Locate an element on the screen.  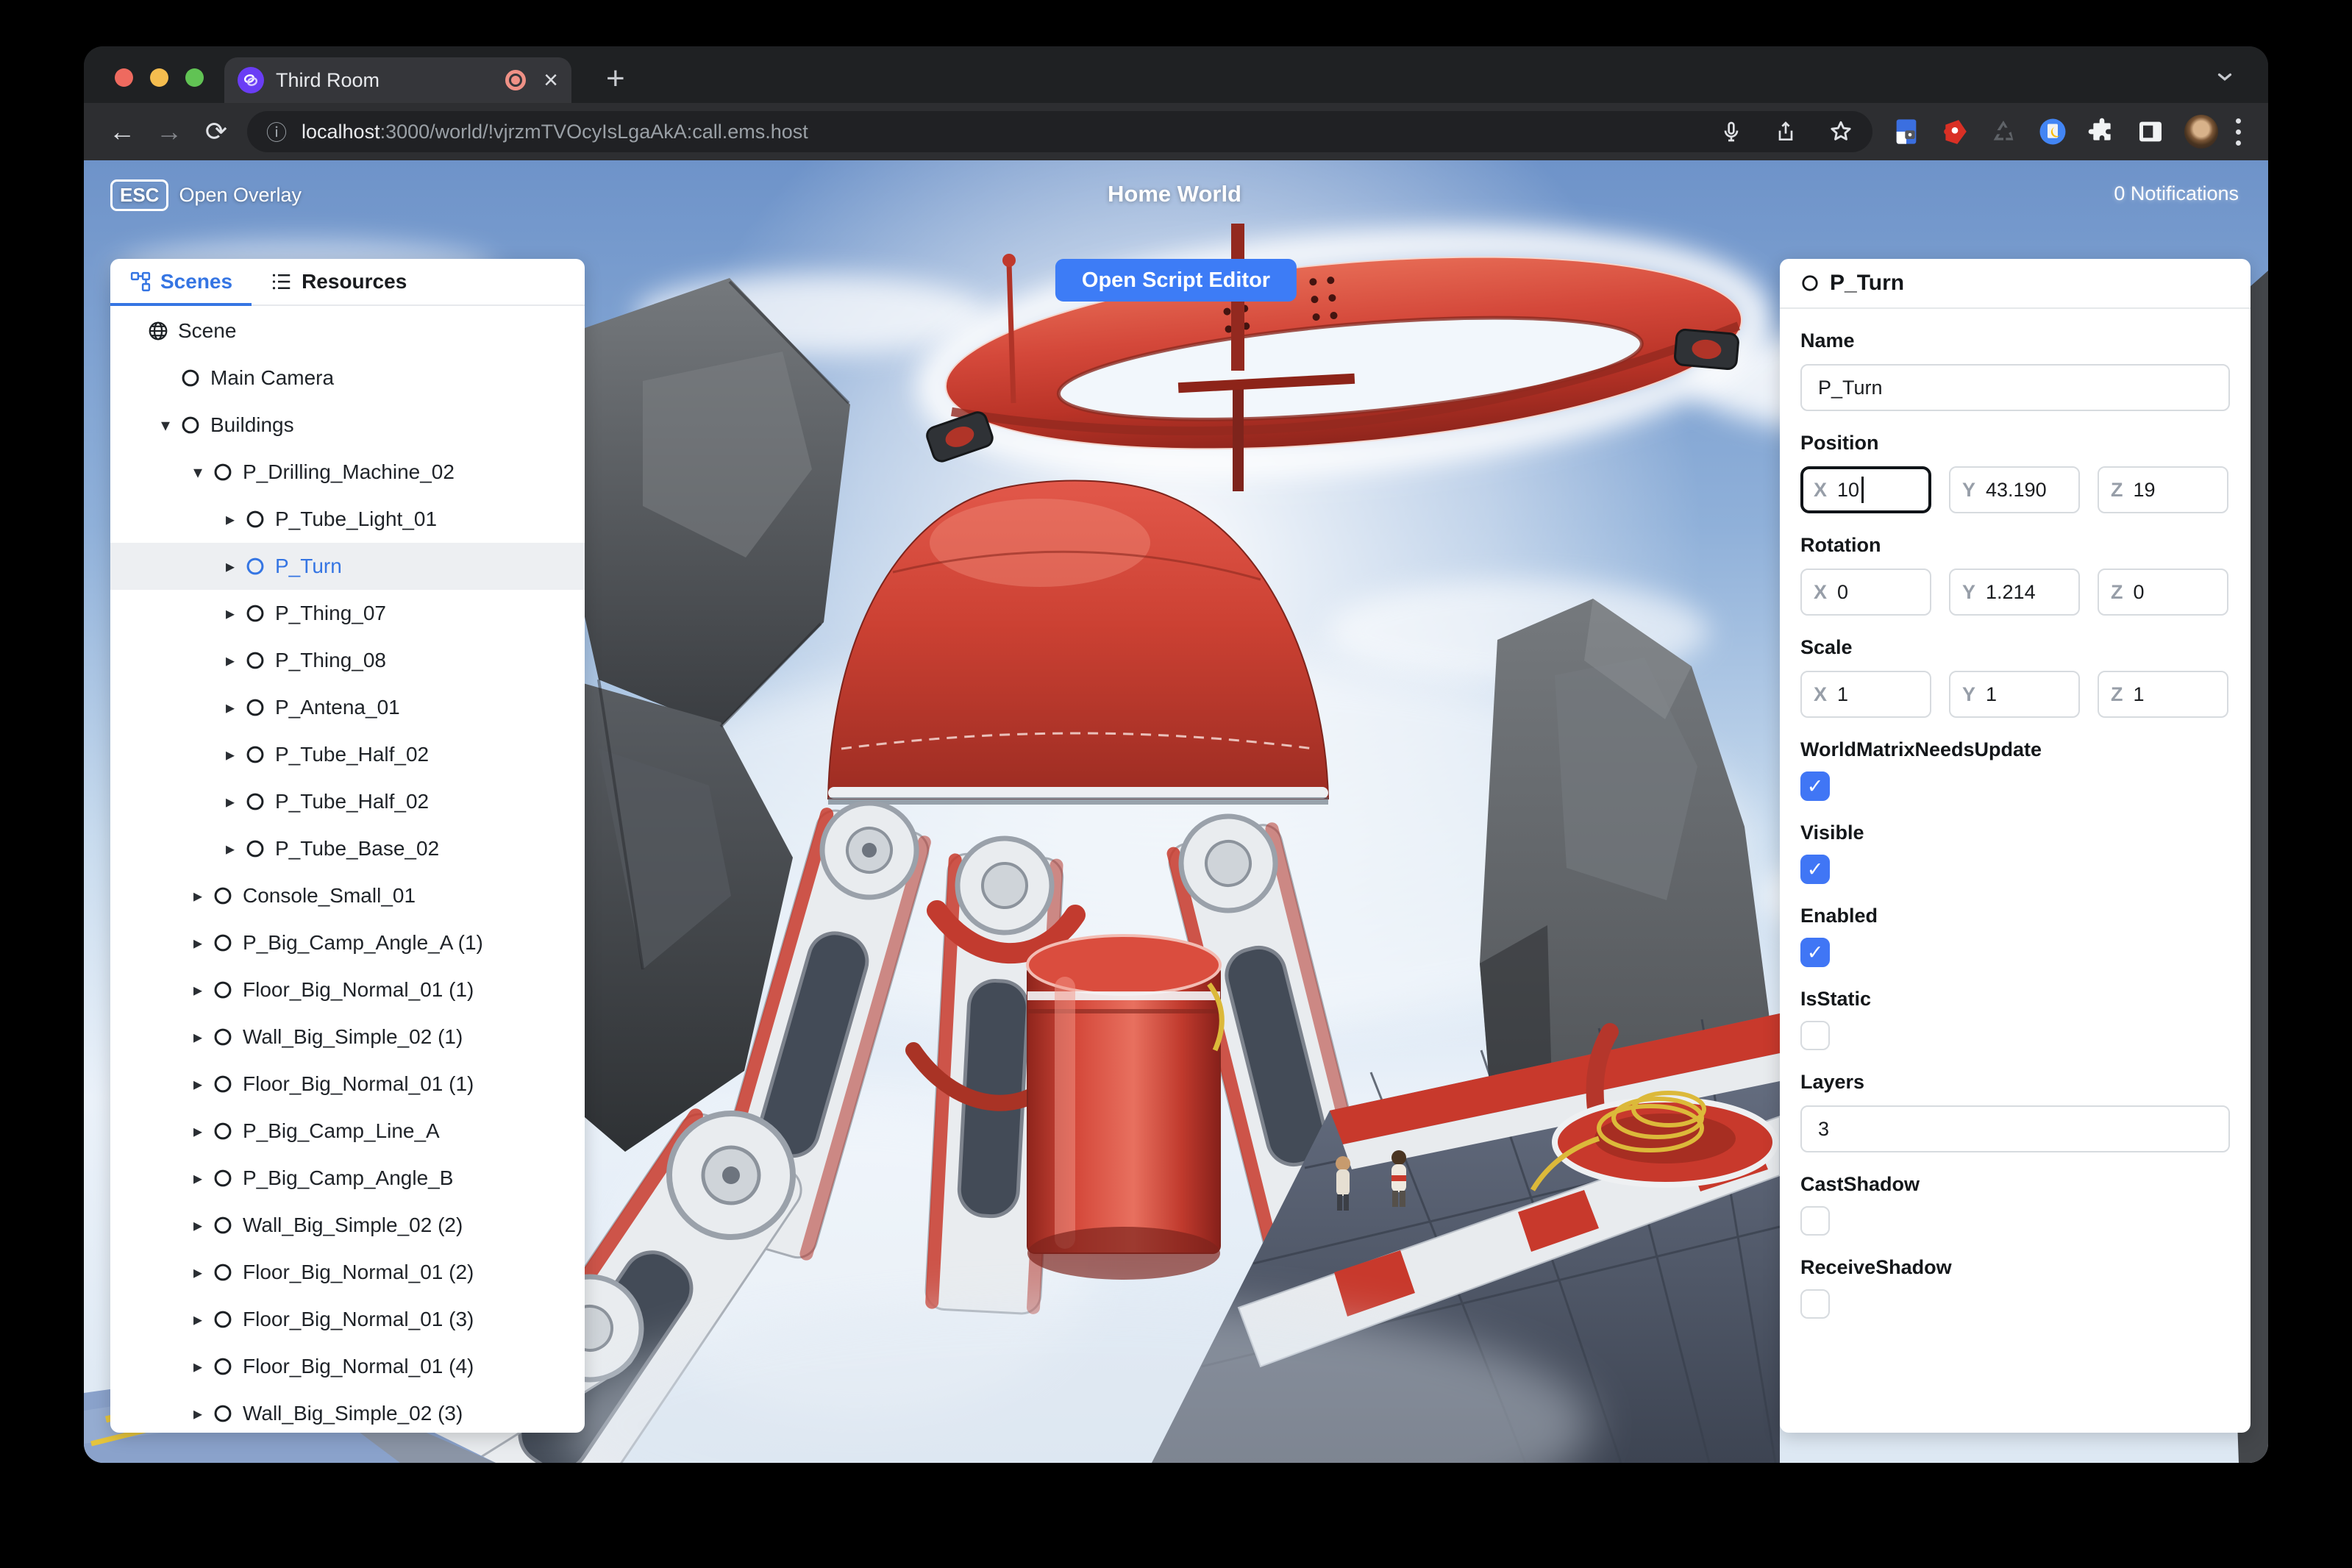
tree-item-p-antena-01: ▸ P_Antena_01 is located at coordinates (347, 707).